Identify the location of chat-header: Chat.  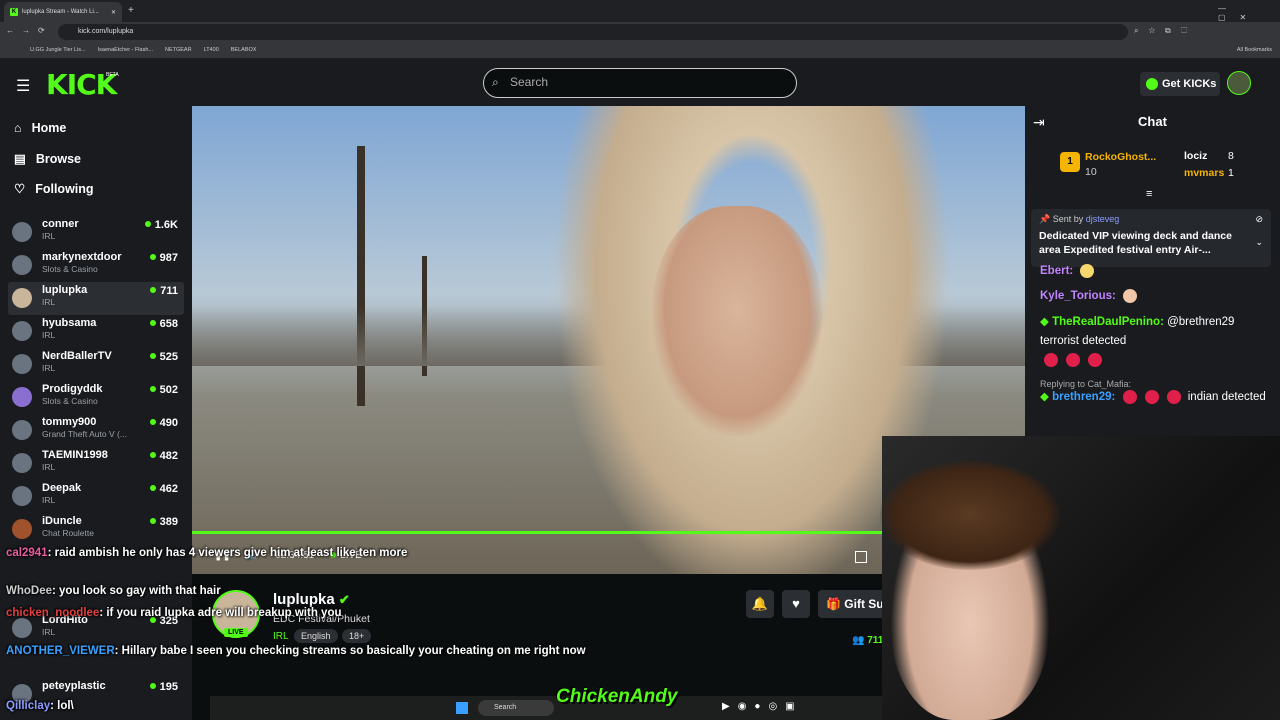
(1152, 121).